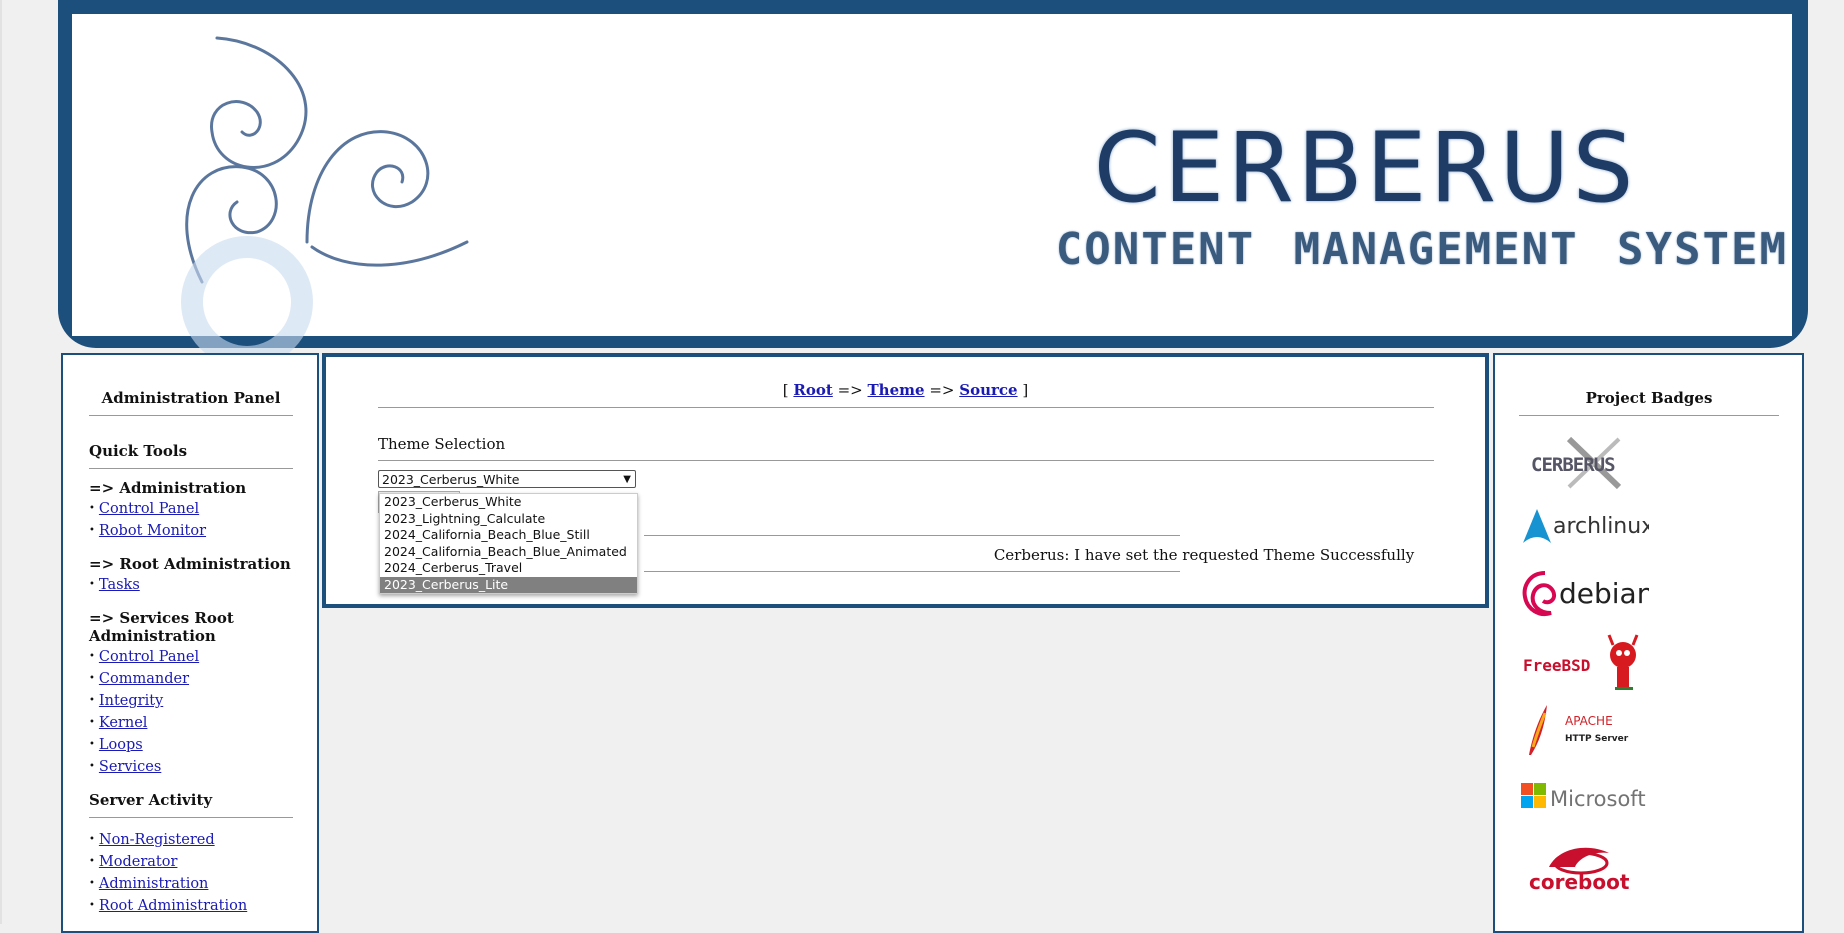  Describe the element at coordinates (149, 657) in the screenshot. I see `link-services-control-panel: Control Panel` at that location.